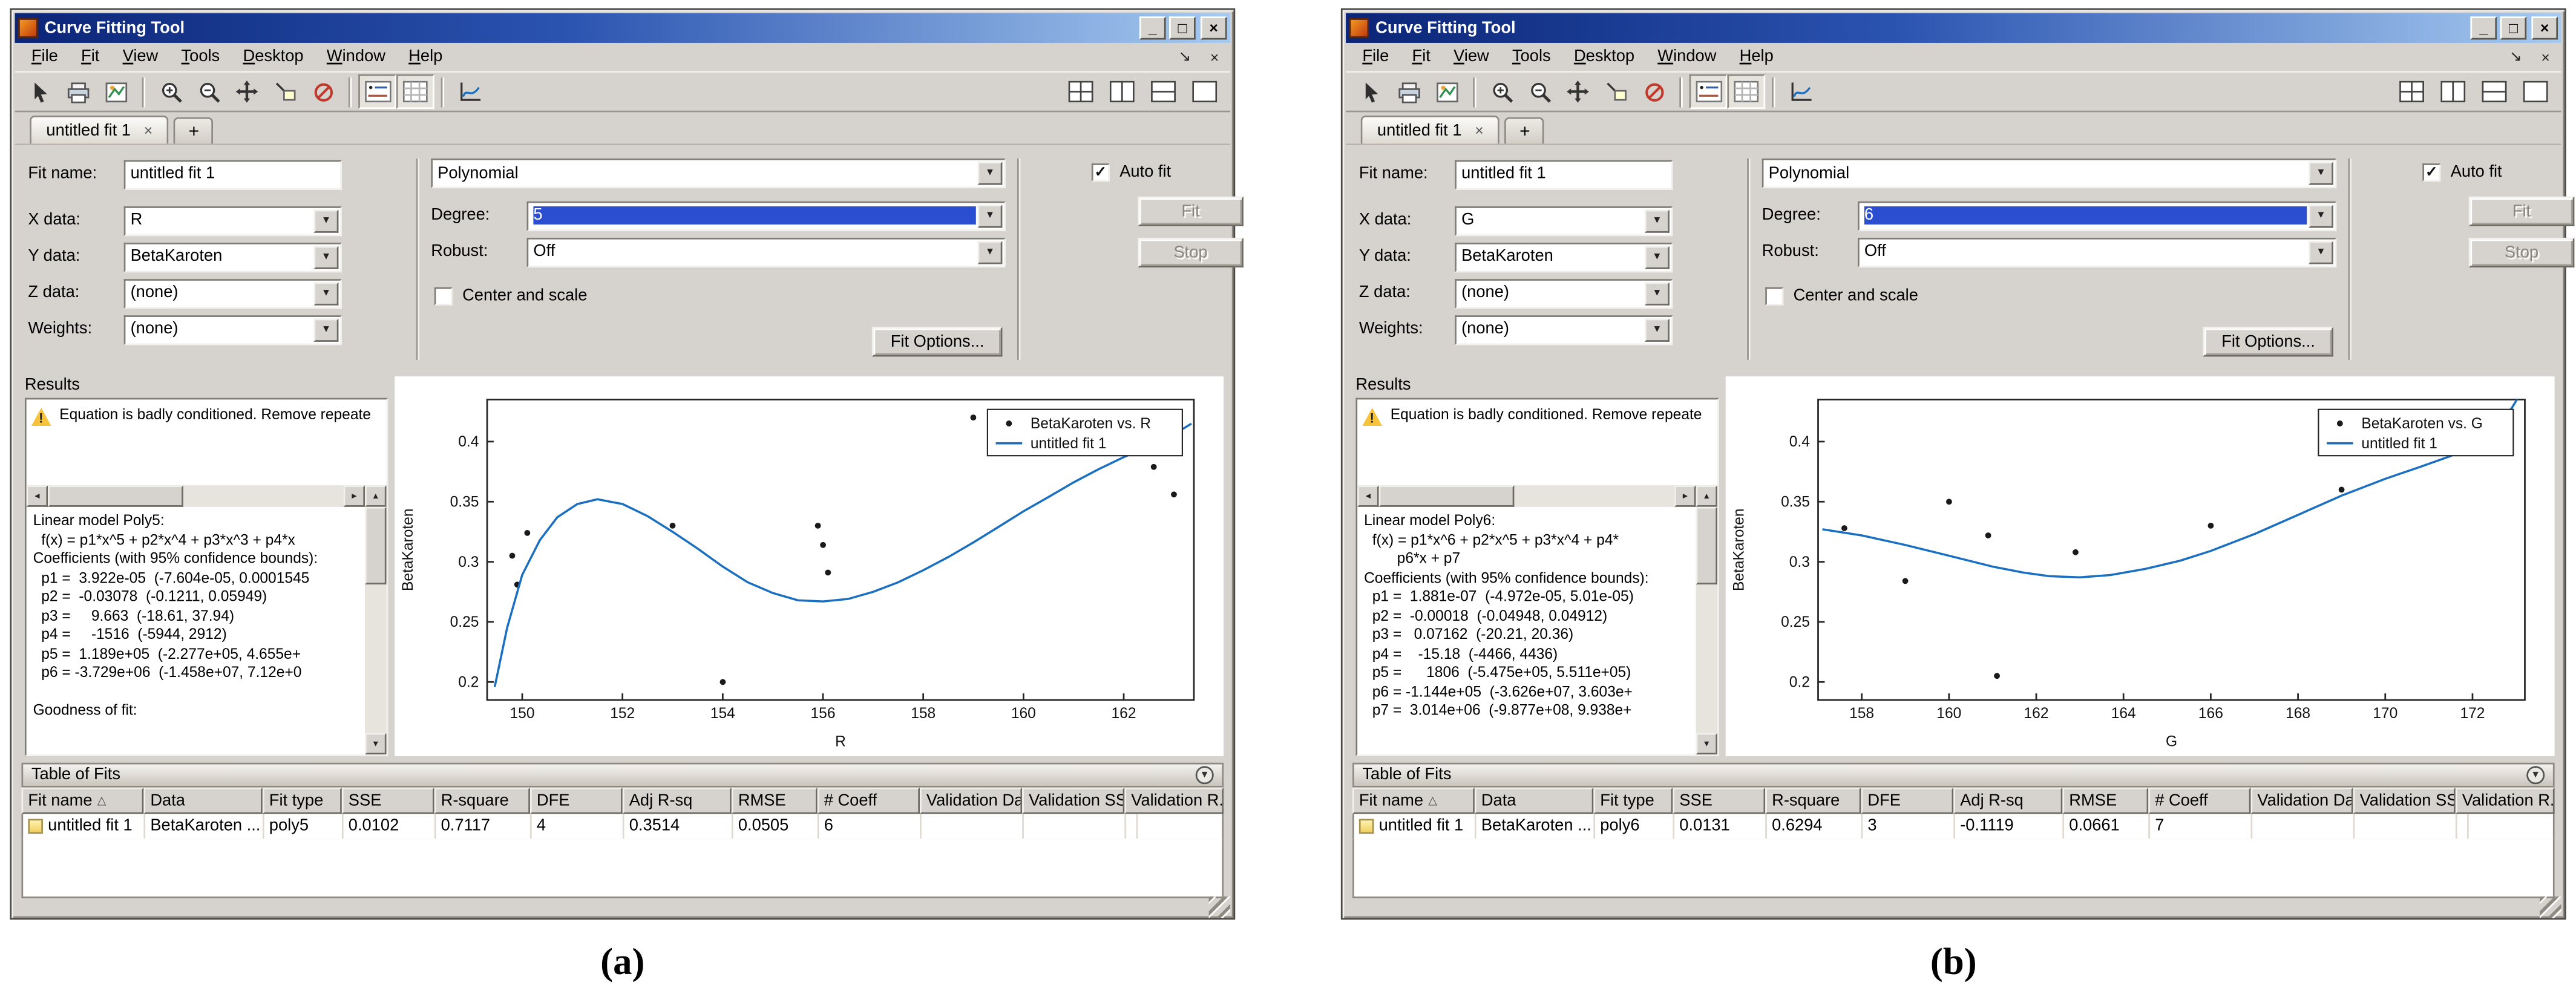 The width and height of the screenshot is (2576, 994). What do you see at coordinates (1707, 619) in the screenshot?
I see `vertical-scrollbar-track` at bounding box center [1707, 619].